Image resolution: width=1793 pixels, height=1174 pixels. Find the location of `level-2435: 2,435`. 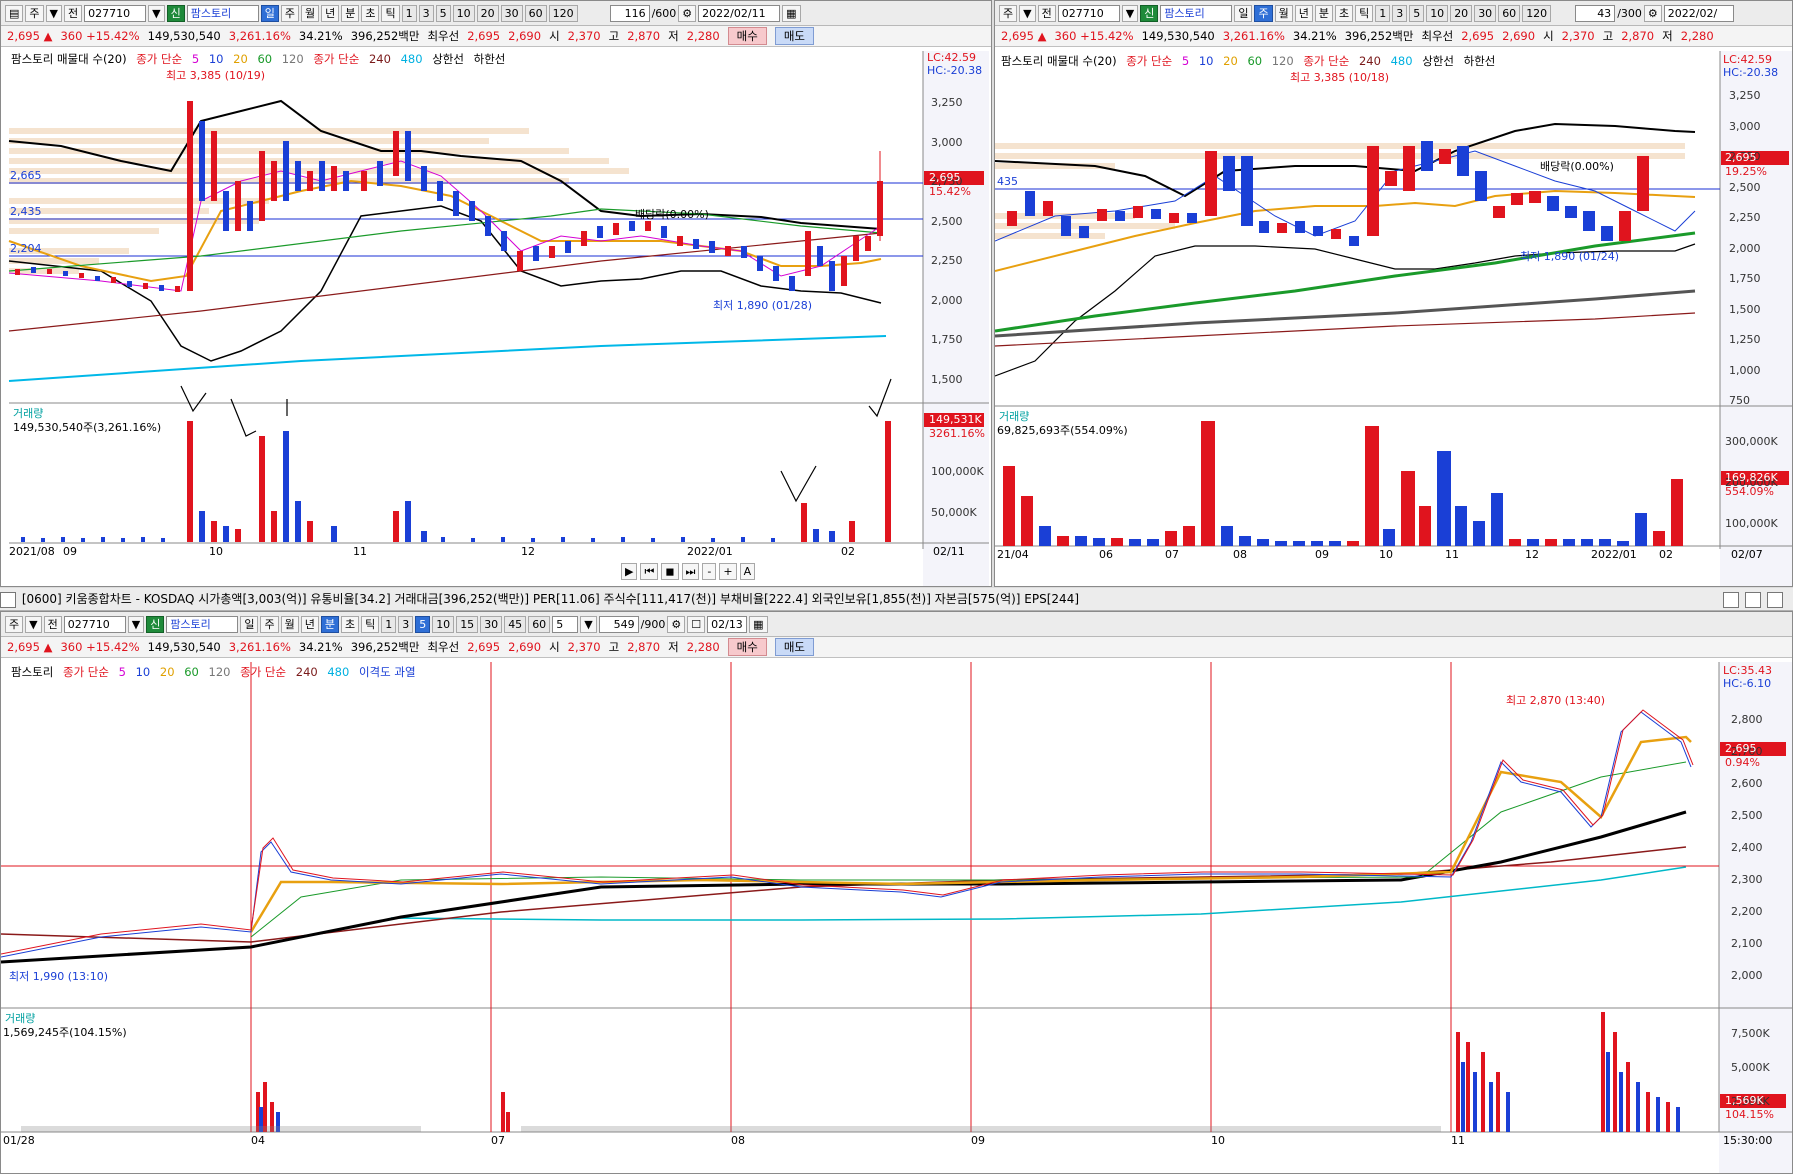

level-2435: 2,435 is located at coordinates (26, 211).